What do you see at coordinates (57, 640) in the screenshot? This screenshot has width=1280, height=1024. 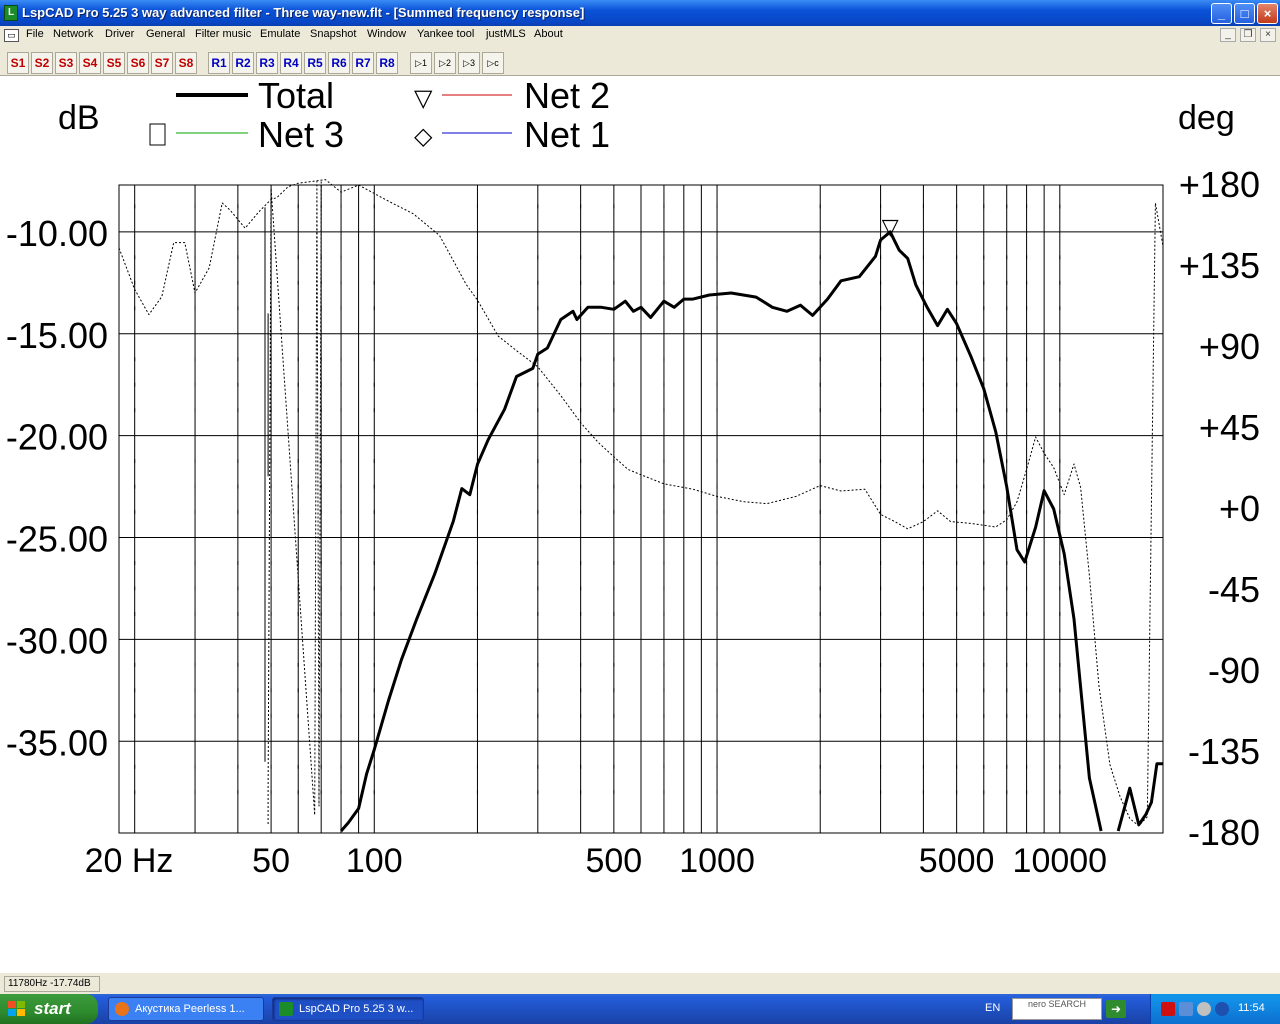 I see `y-tick-label-left: -30.00` at bounding box center [57, 640].